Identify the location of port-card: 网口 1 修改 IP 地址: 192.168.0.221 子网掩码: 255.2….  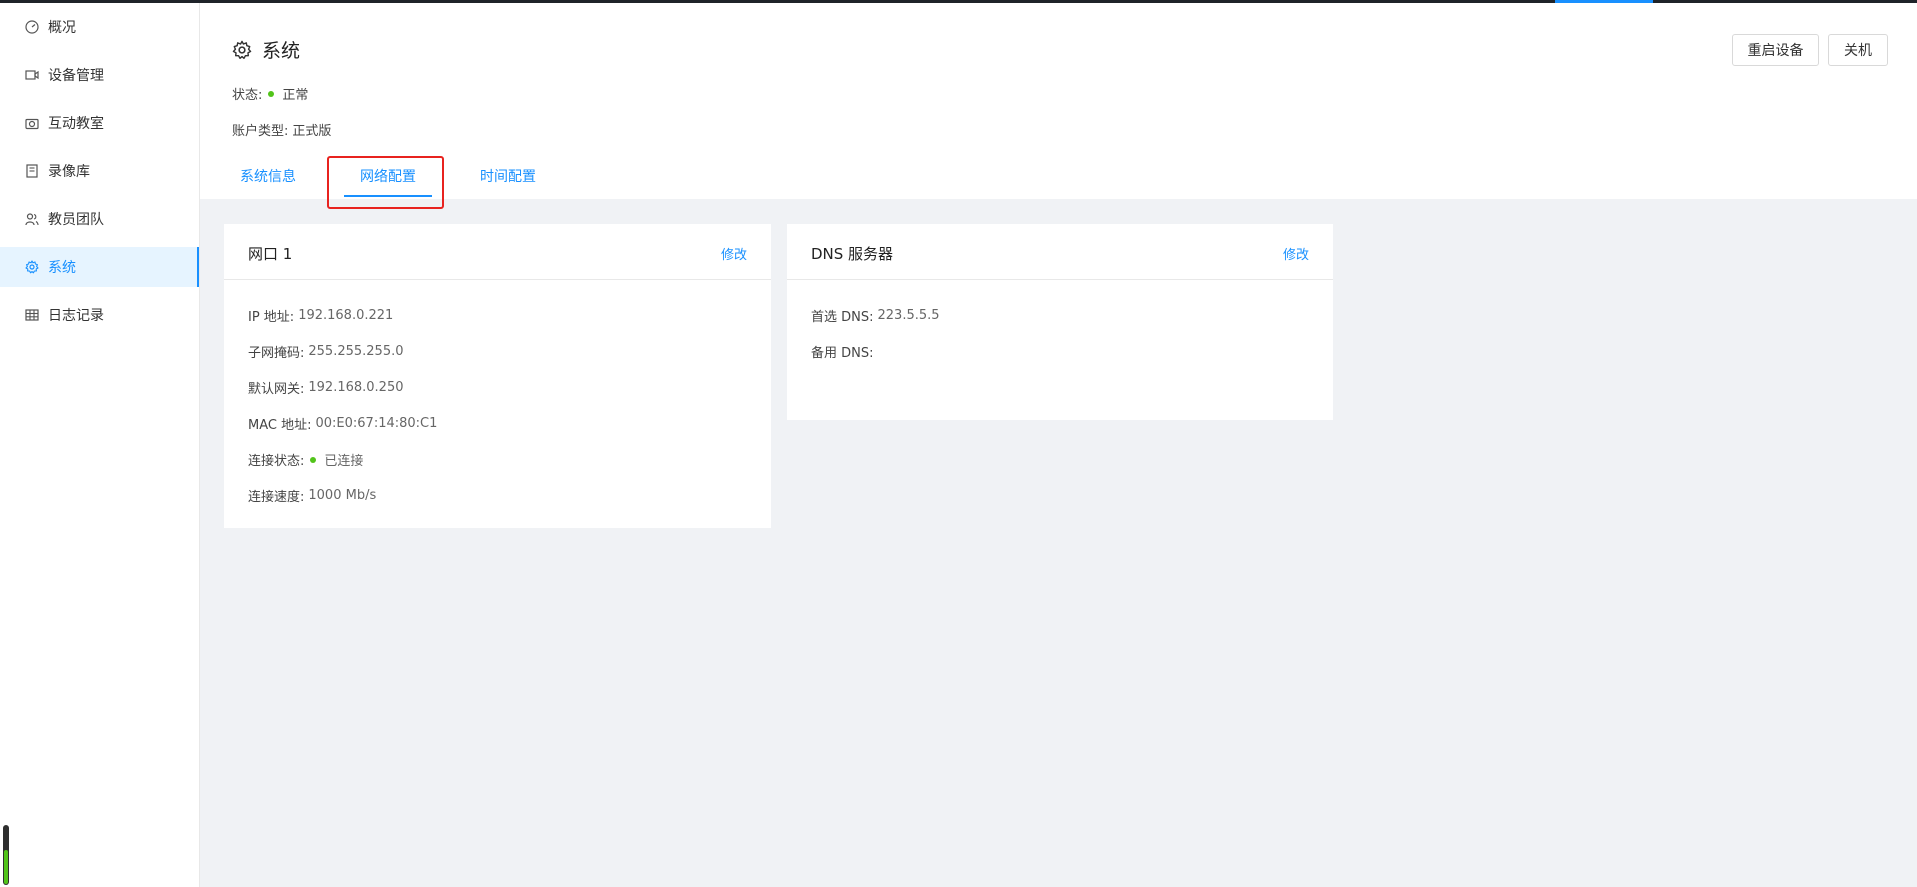
(497, 376).